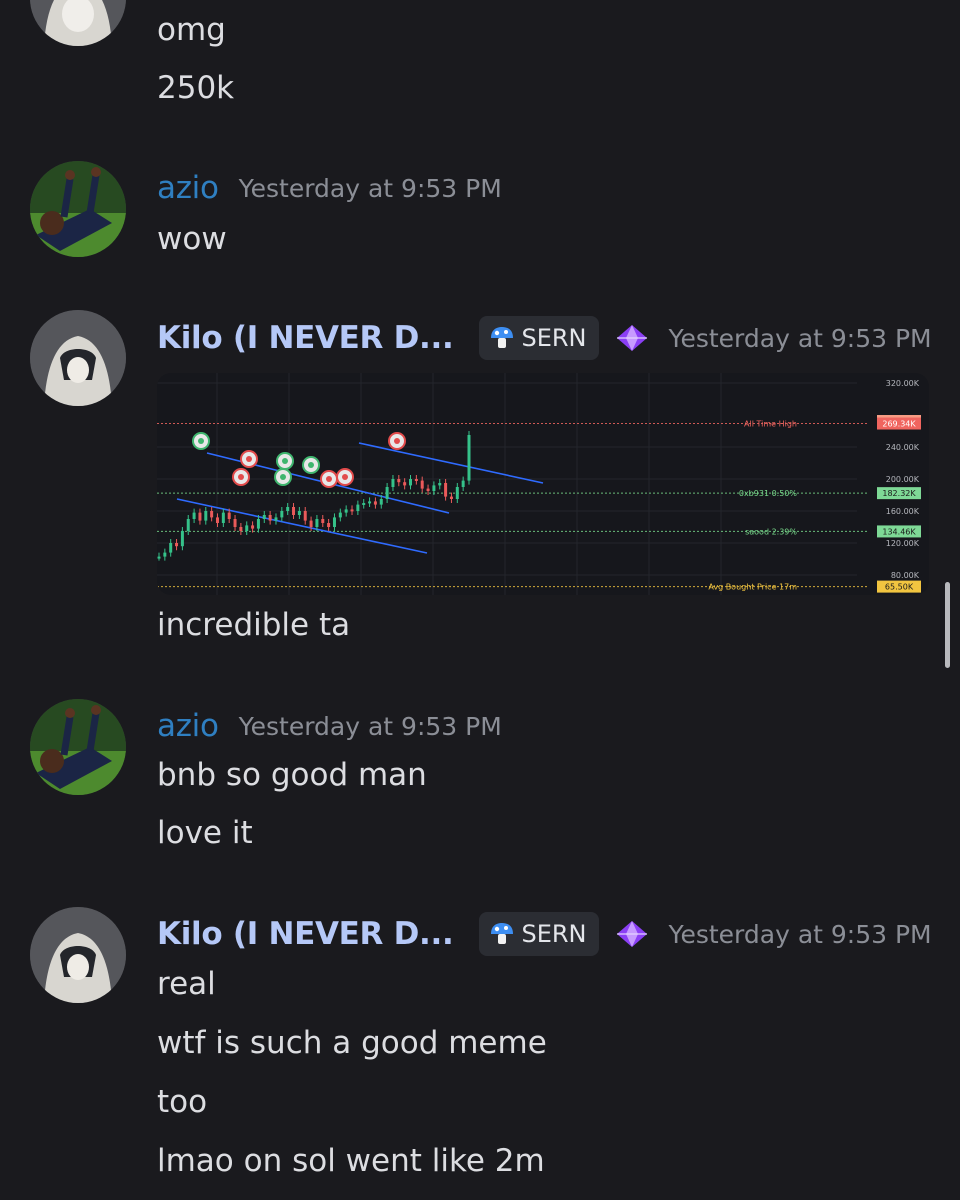 This screenshot has width=960, height=1200. I want to click on message-text: bnb so good man, so click(292, 775).